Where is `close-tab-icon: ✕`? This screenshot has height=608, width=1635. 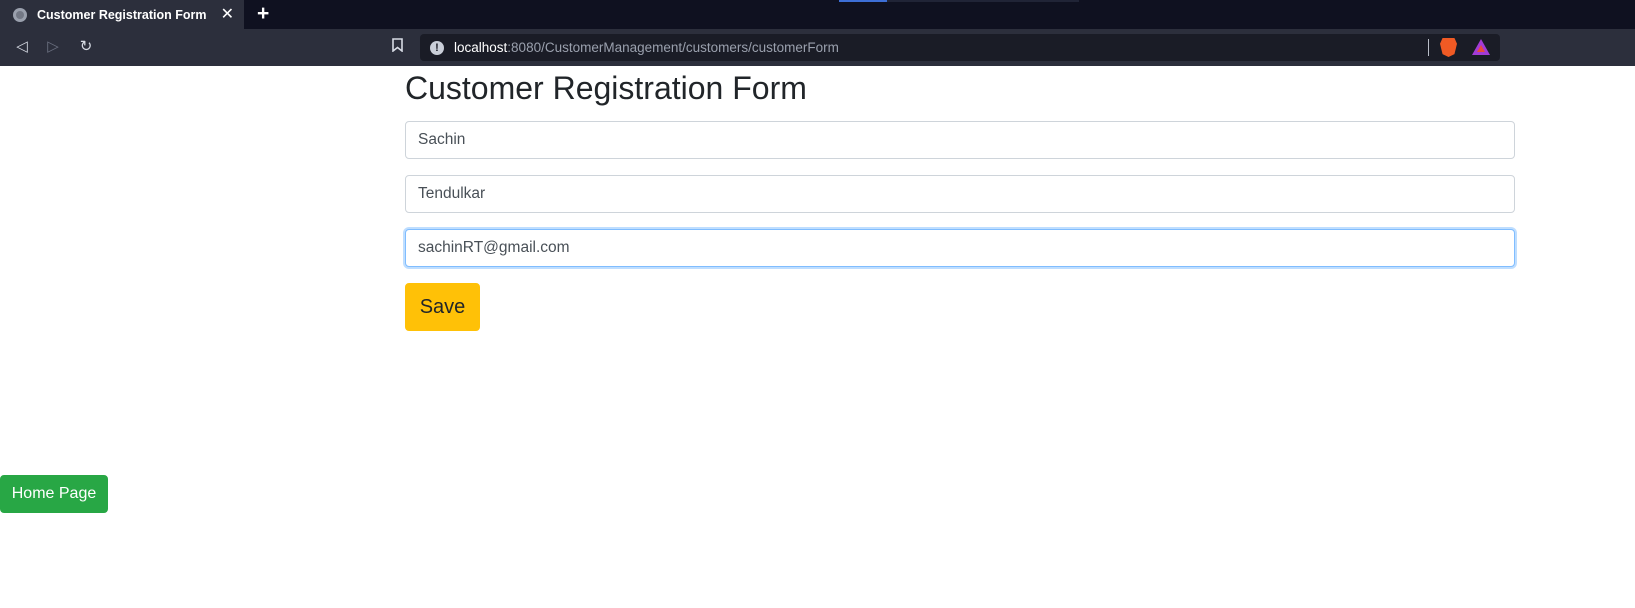 close-tab-icon: ✕ is located at coordinates (227, 14).